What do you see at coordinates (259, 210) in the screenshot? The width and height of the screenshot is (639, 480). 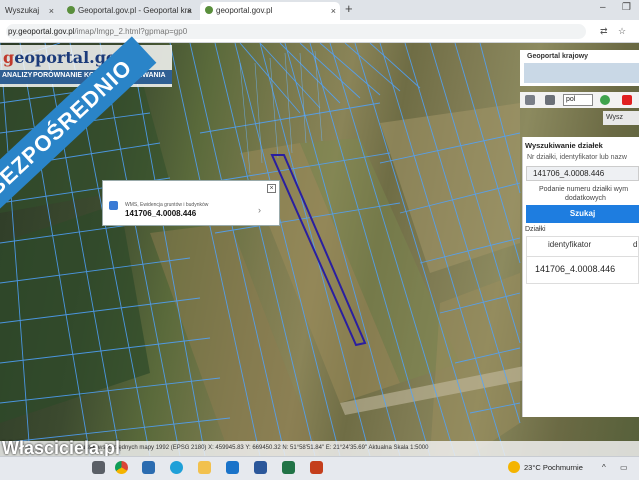 I see `chevron-right-icon: ›` at bounding box center [259, 210].